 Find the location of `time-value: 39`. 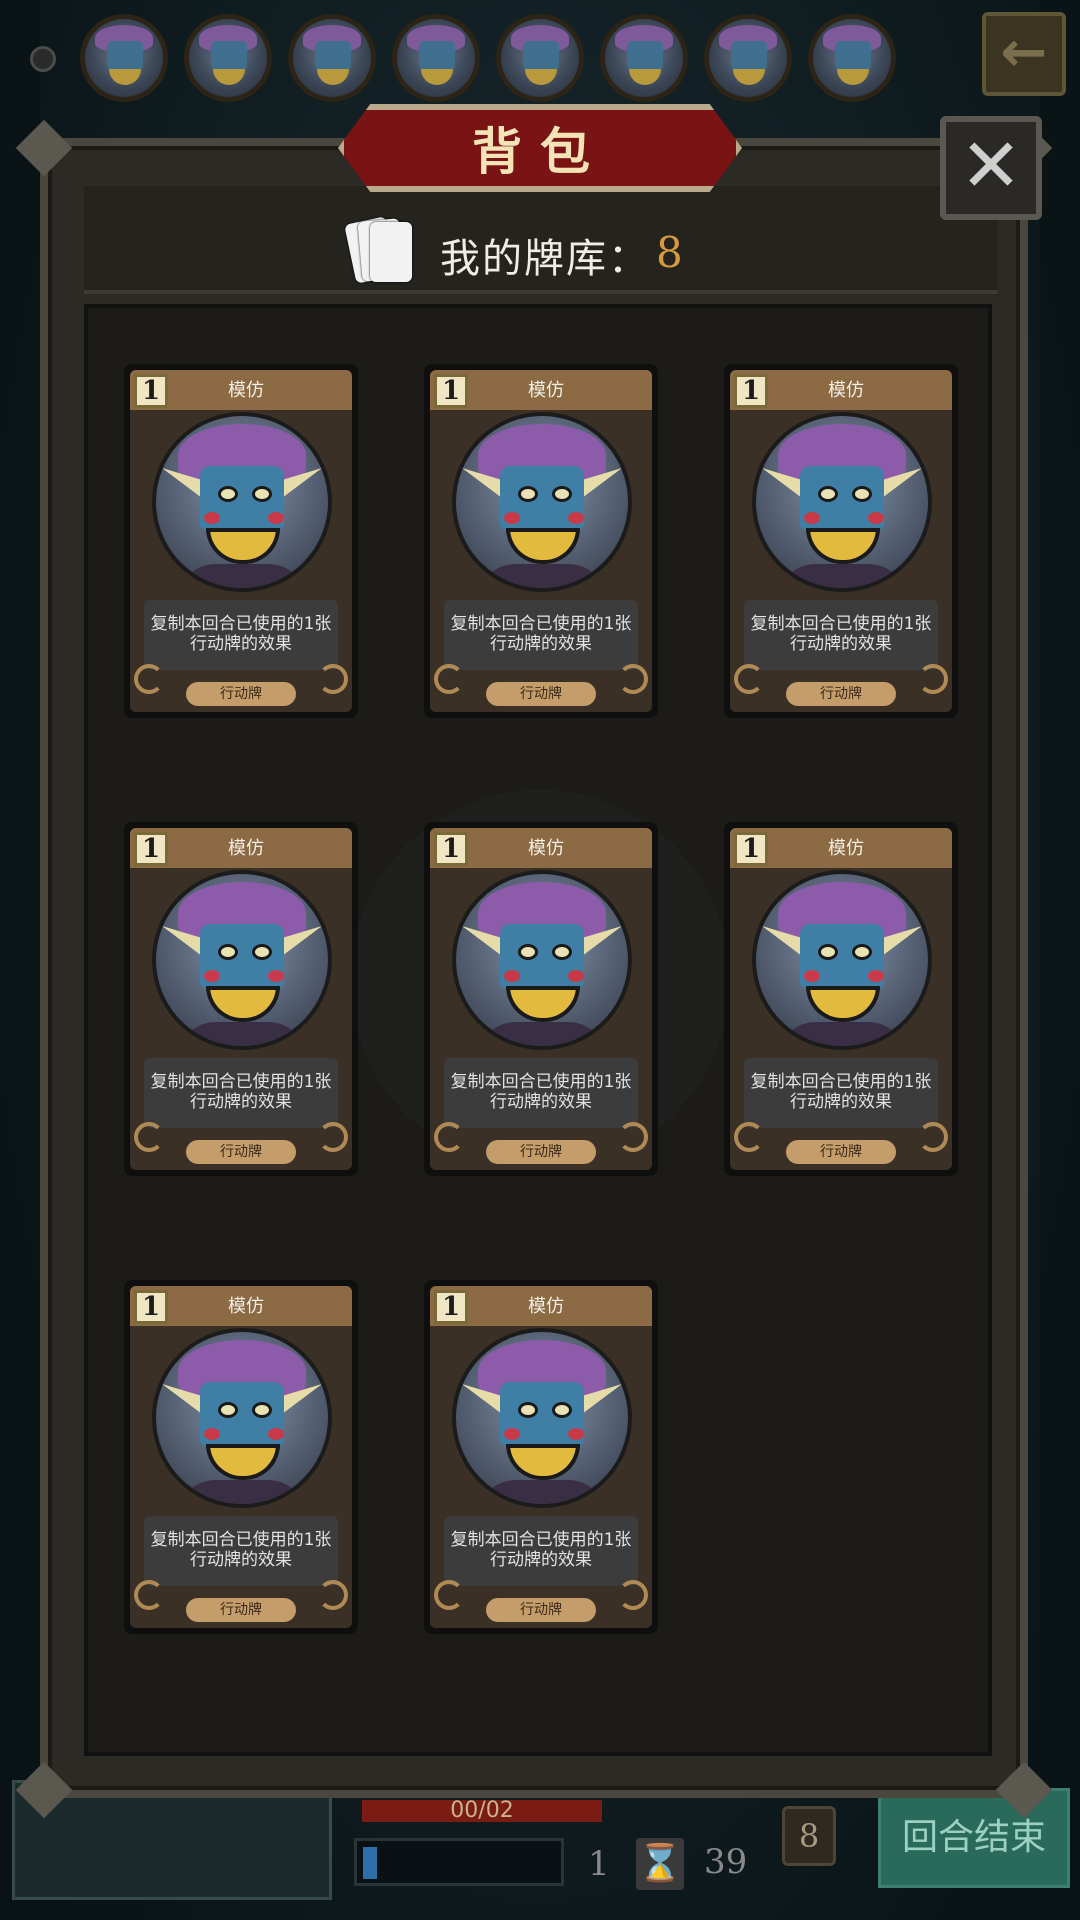

time-value: 39 is located at coordinates (726, 1862).